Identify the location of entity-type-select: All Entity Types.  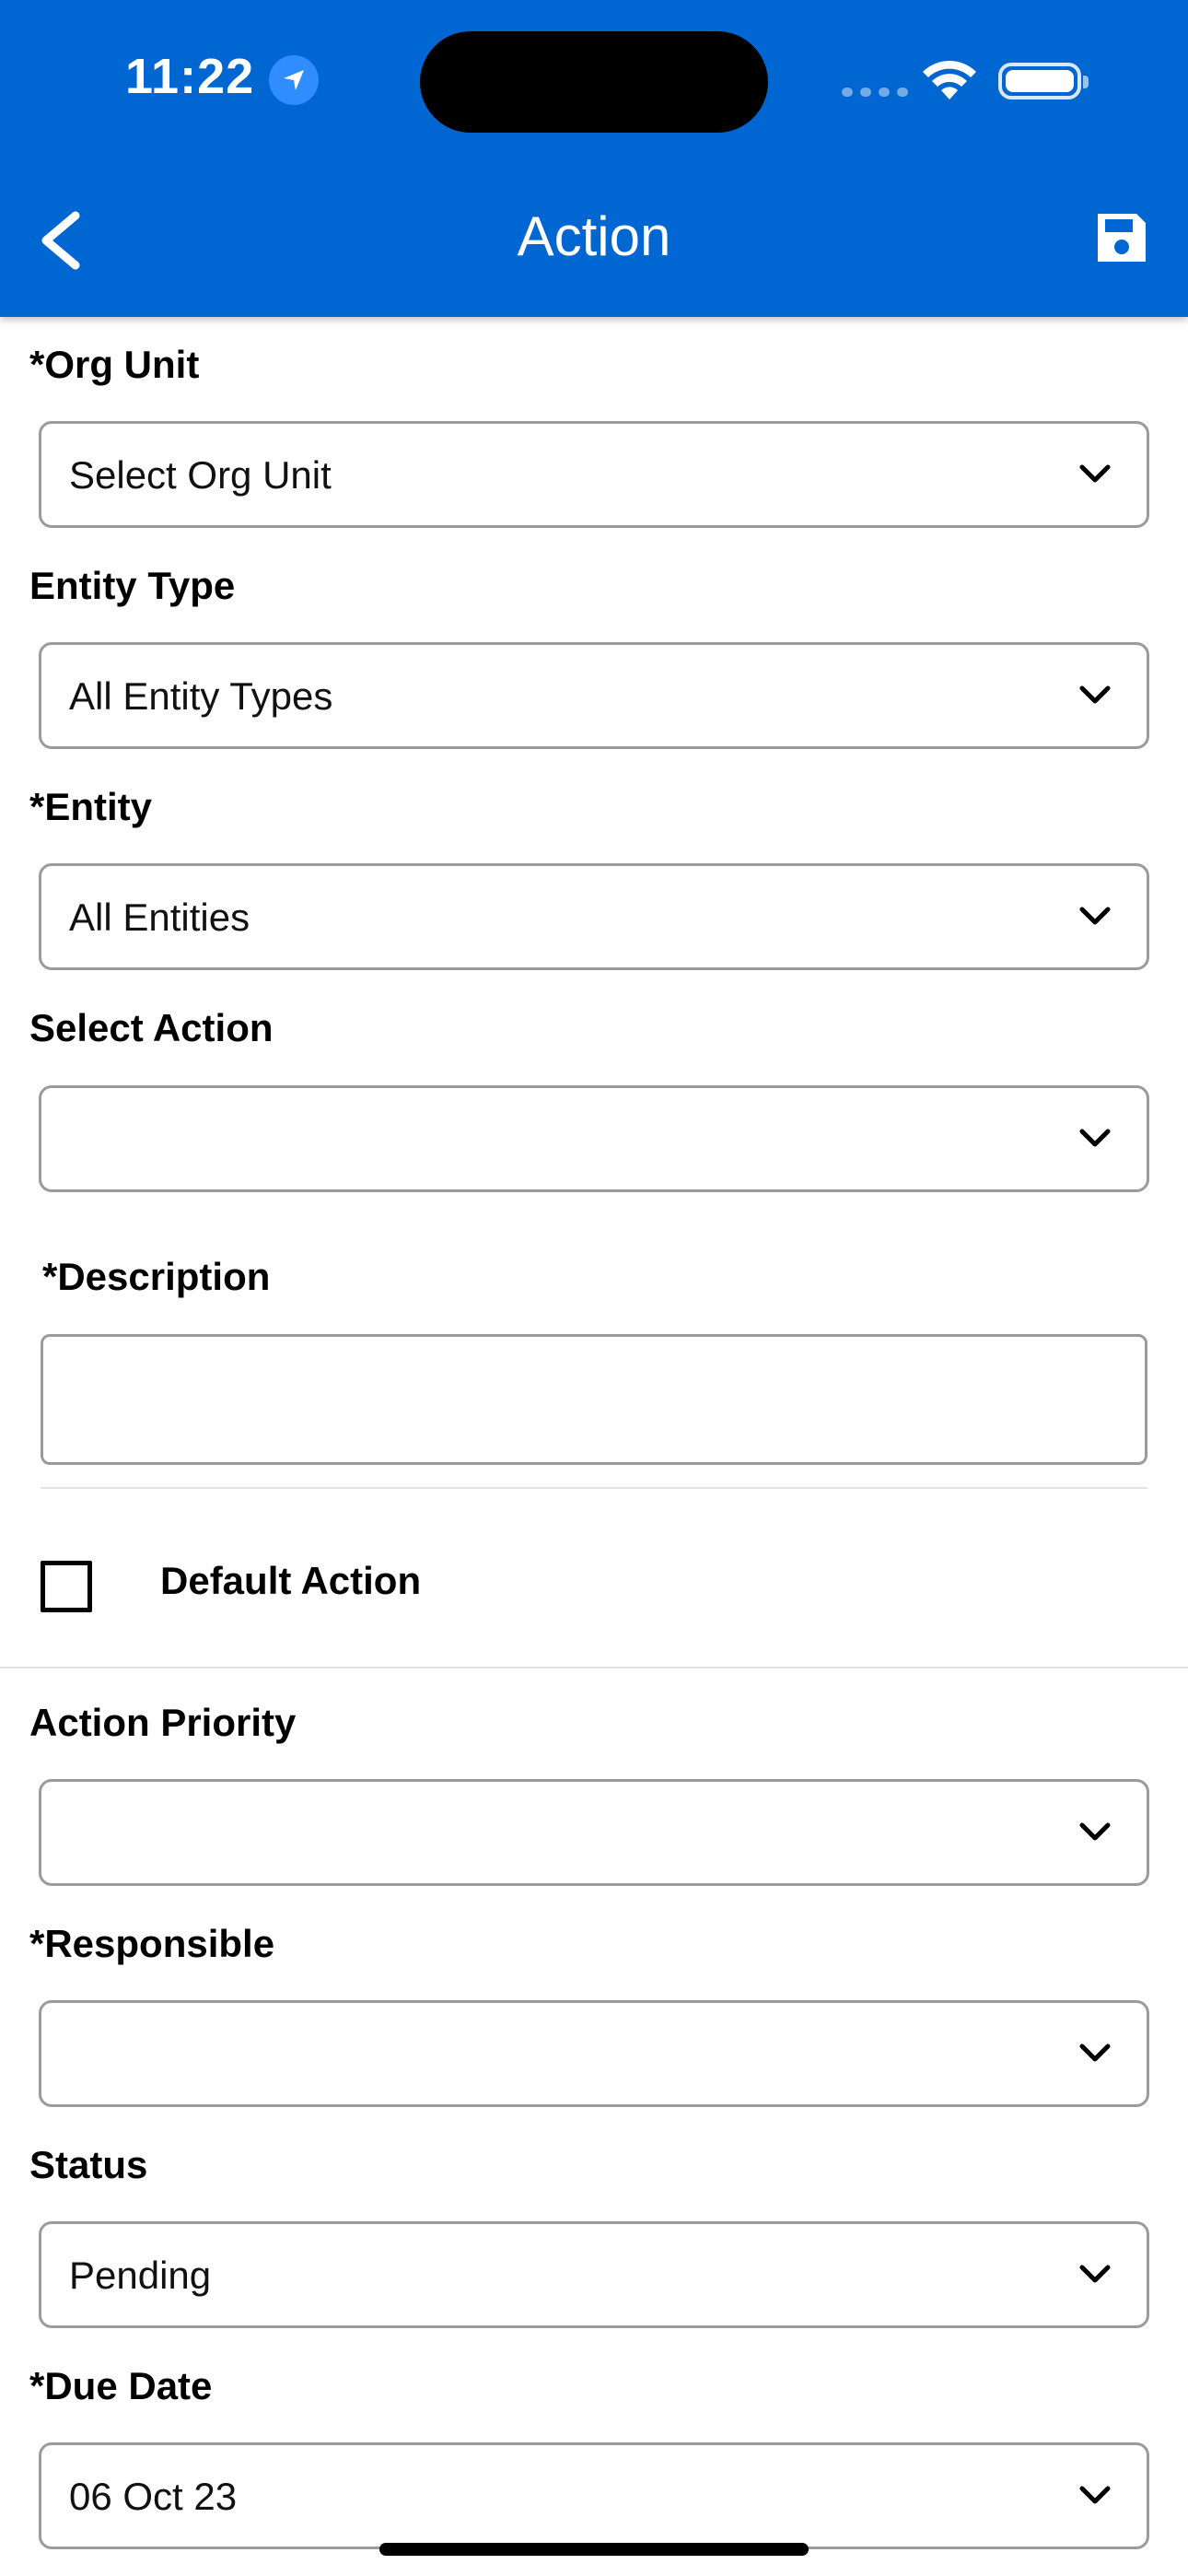
(594, 695).